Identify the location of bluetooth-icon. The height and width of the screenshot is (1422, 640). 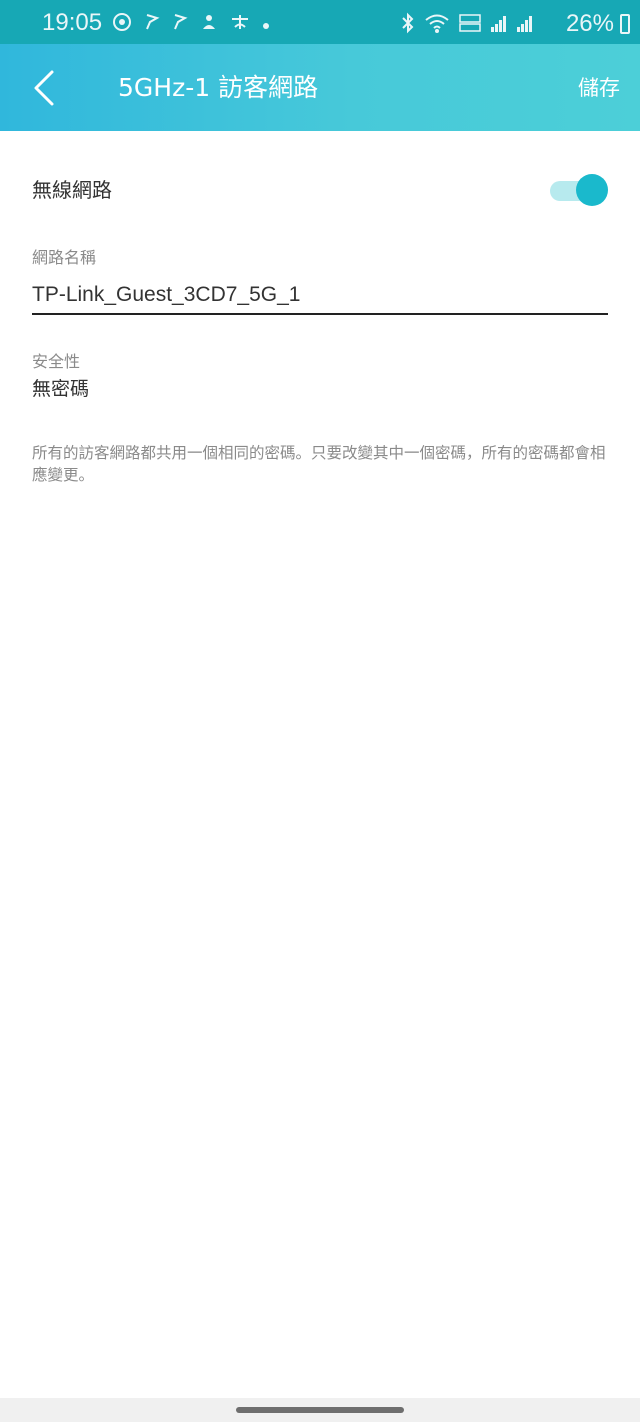
(408, 25).